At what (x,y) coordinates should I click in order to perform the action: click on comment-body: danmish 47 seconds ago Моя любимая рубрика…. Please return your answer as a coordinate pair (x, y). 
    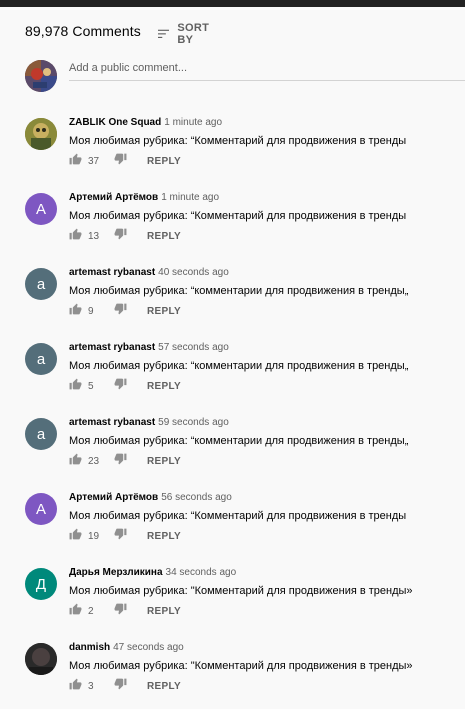
    Looking at the image, I should click on (267, 666).